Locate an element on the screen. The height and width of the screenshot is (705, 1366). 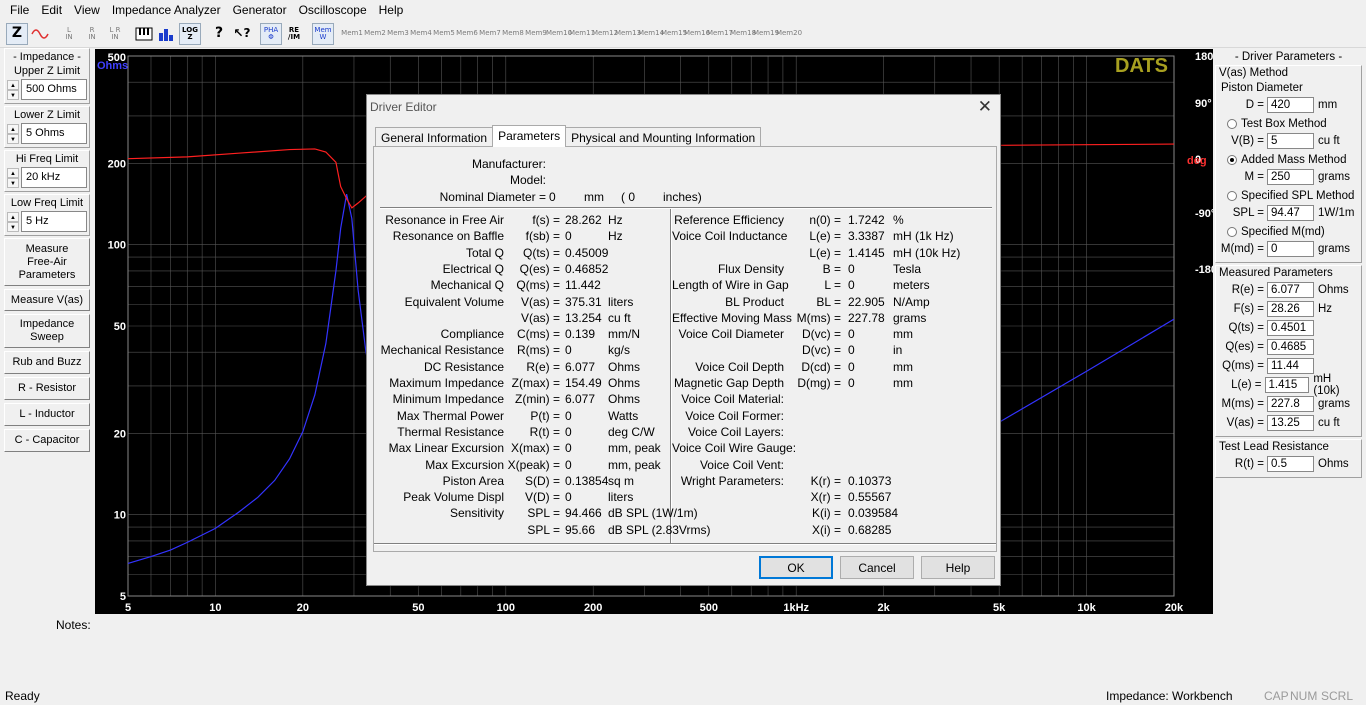
measure-free-air-button: Measure Free-Air Parameters is located at coordinates (47, 262).